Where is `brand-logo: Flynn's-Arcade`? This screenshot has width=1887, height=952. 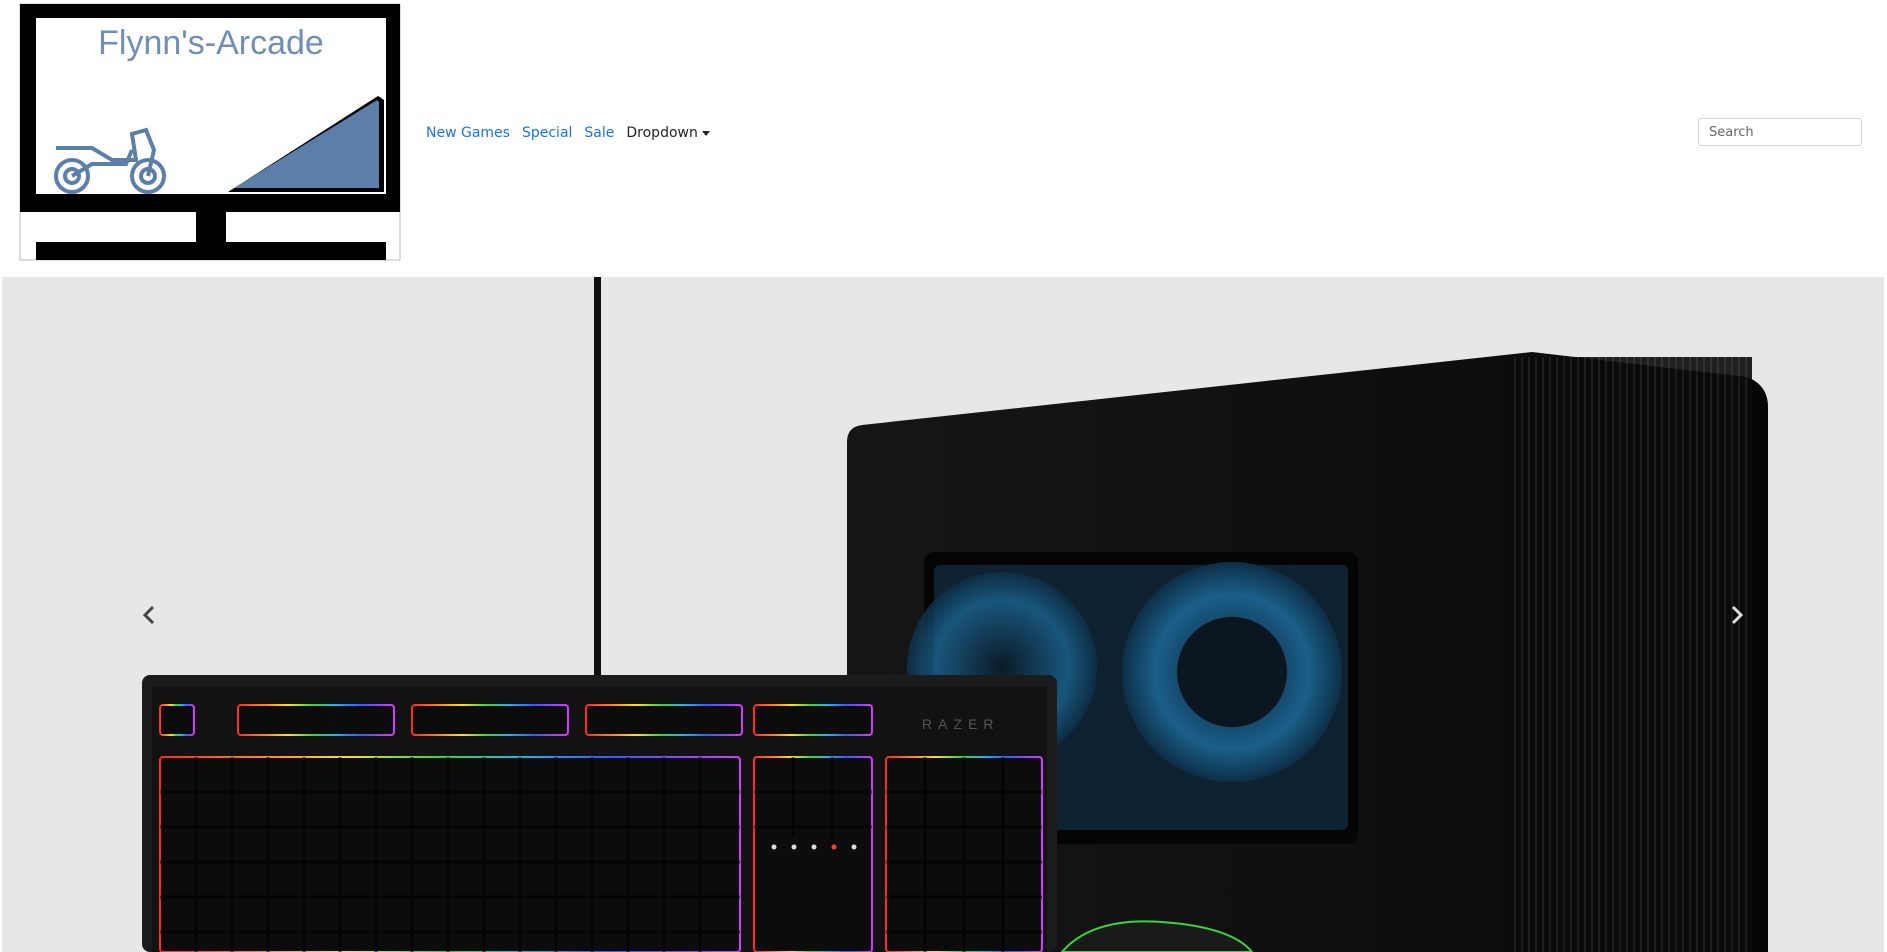
brand-logo: Flynn's-Arcade is located at coordinates (211, 133).